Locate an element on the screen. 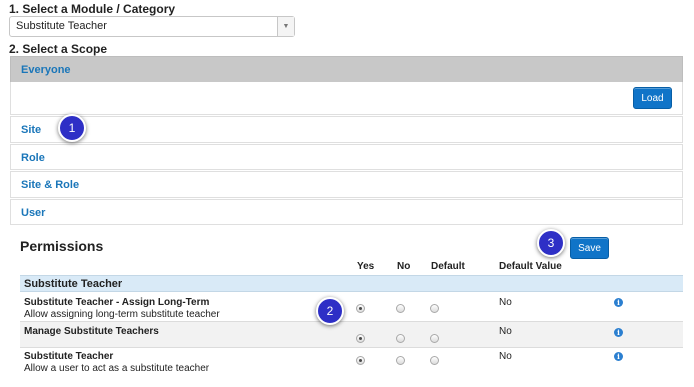 The height and width of the screenshot is (387, 694). column-no: No is located at coordinates (404, 266).